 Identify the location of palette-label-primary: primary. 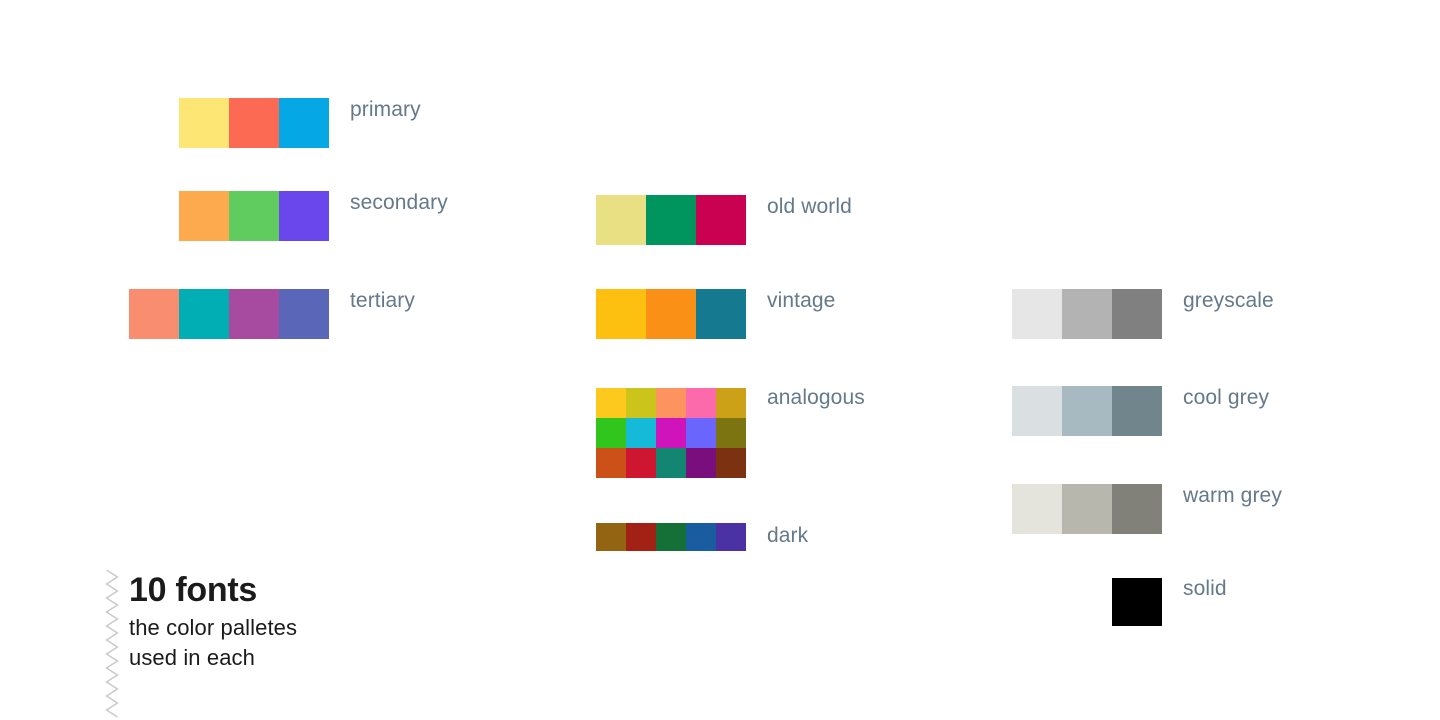
(385, 109).